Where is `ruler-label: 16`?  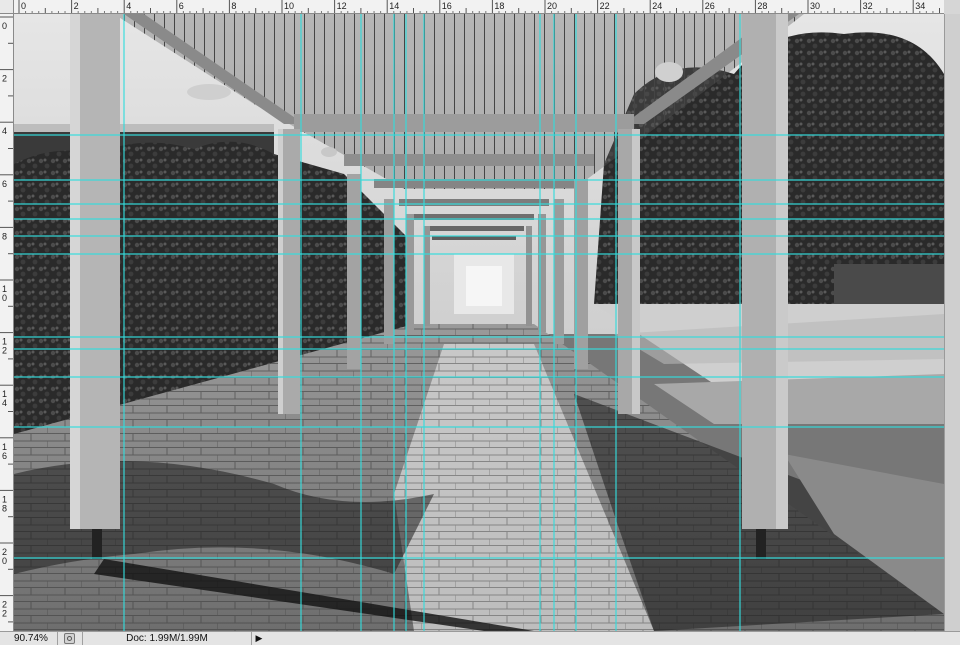
ruler-label: 16 is located at coordinates (447, 6).